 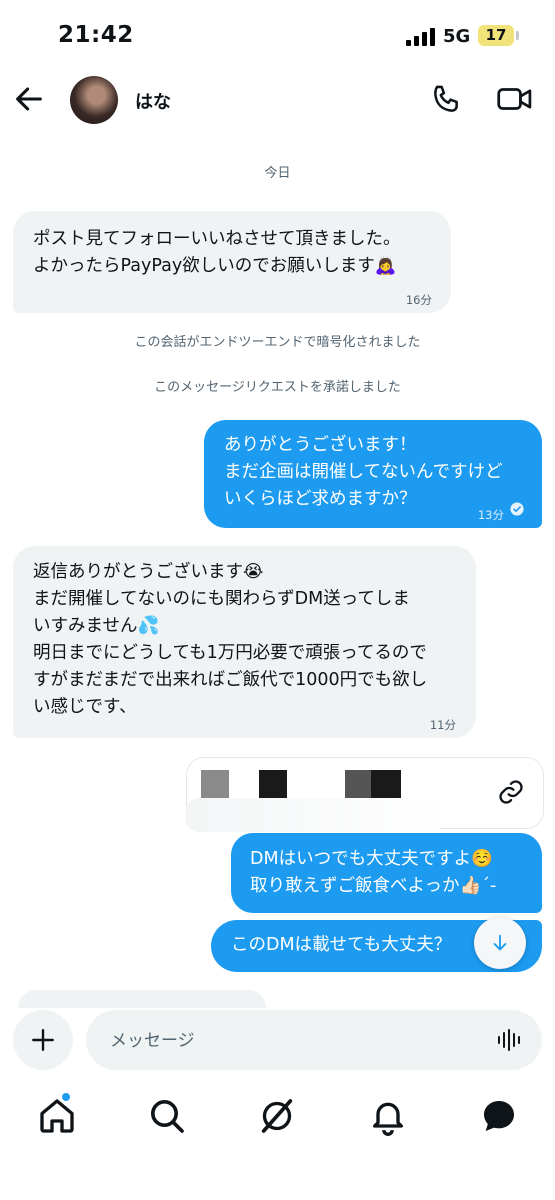 What do you see at coordinates (277, 173) in the screenshot?
I see `date-separator: 今日` at bounding box center [277, 173].